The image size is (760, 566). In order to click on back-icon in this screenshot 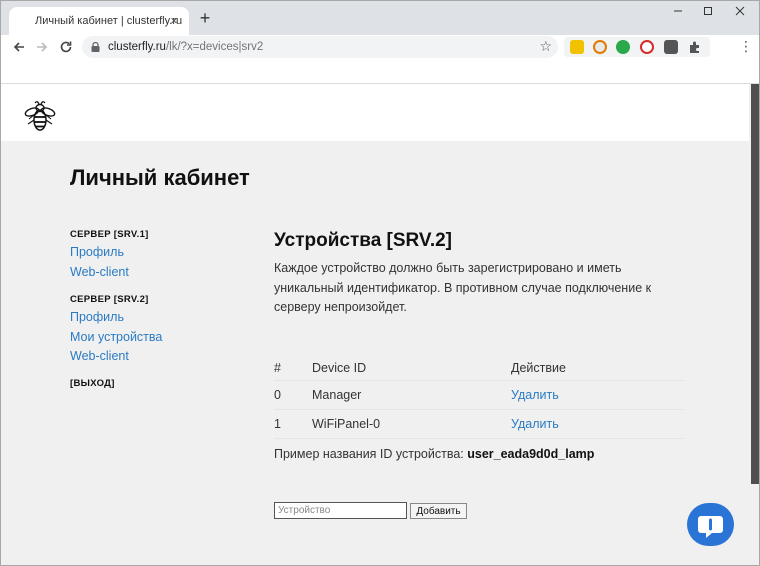, I will do `click(19, 47)`.